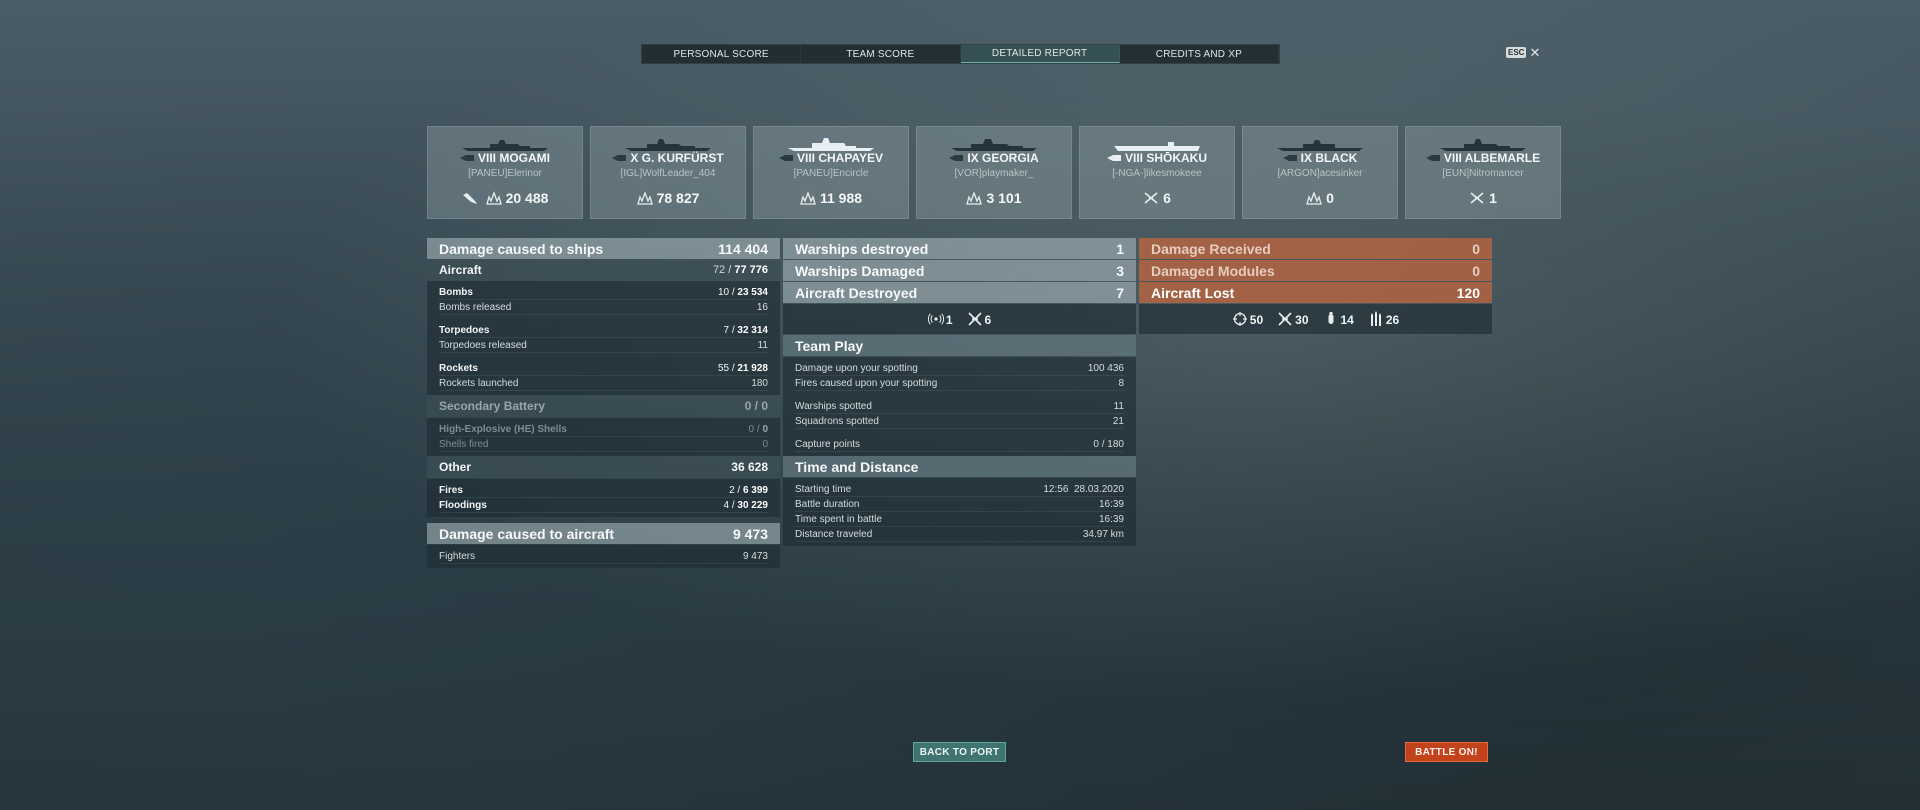 The width and height of the screenshot is (1920, 810). What do you see at coordinates (959, 368) in the screenshot?
I see `damage-spotting-row: Damage upon your spotting 100 436` at bounding box center [959, 368].